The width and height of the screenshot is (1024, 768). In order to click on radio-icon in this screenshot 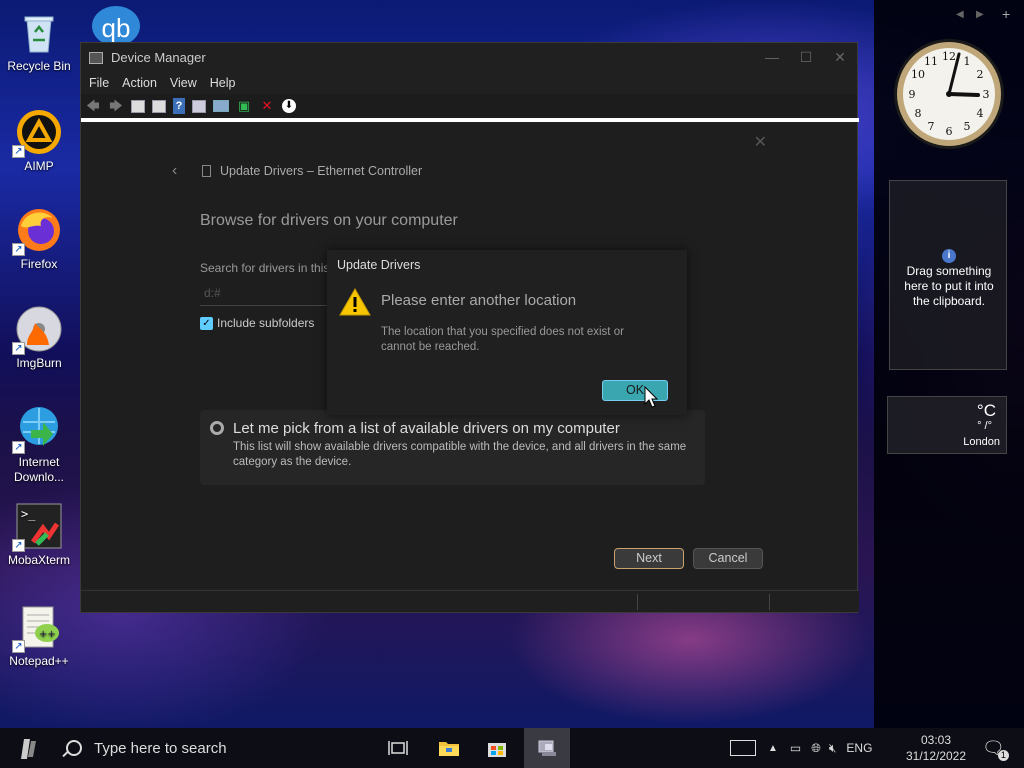, I will do `click(217, 428)`.